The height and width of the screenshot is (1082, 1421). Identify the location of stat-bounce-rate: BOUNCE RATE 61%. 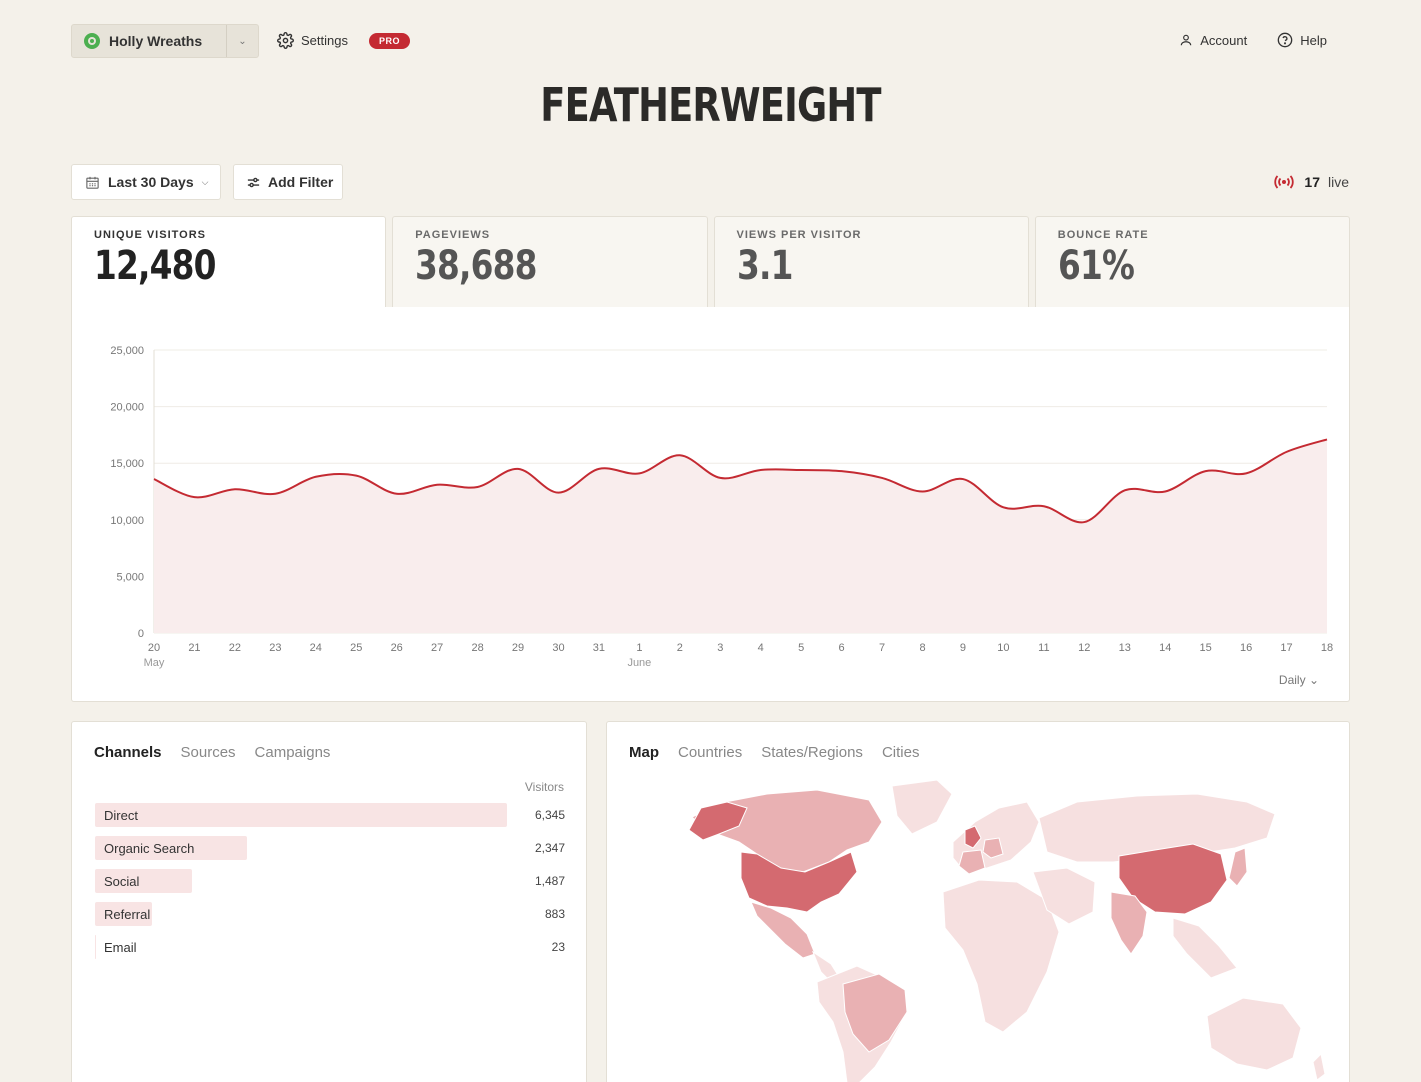
(1192, 262).